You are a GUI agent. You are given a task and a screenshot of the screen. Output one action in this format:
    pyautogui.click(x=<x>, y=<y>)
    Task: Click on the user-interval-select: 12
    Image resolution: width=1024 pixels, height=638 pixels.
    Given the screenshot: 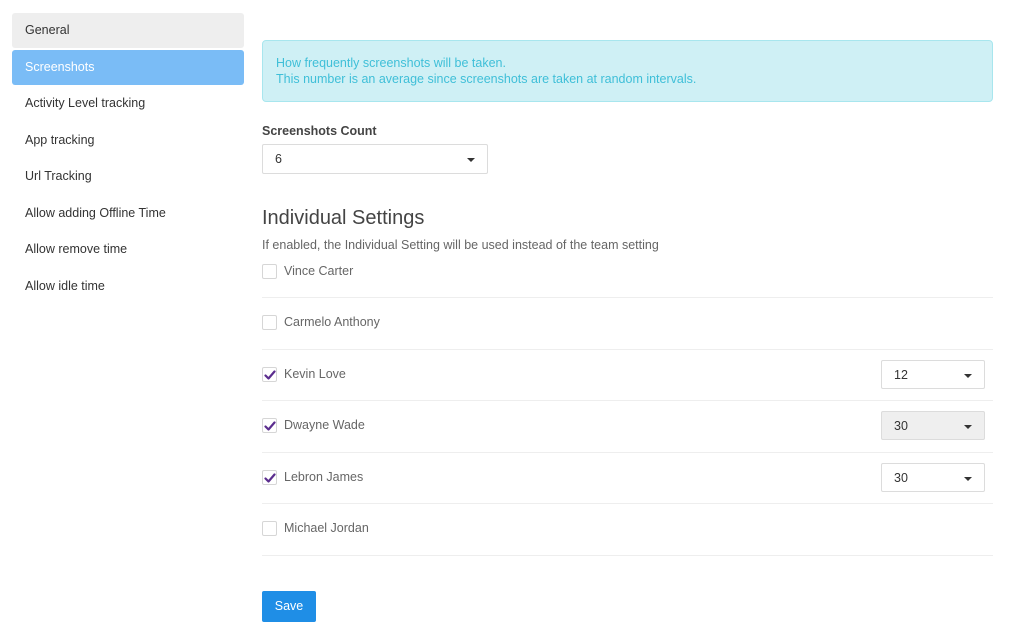 What is the action you would take?
    pyautogui.click(x=933, y=374)
    